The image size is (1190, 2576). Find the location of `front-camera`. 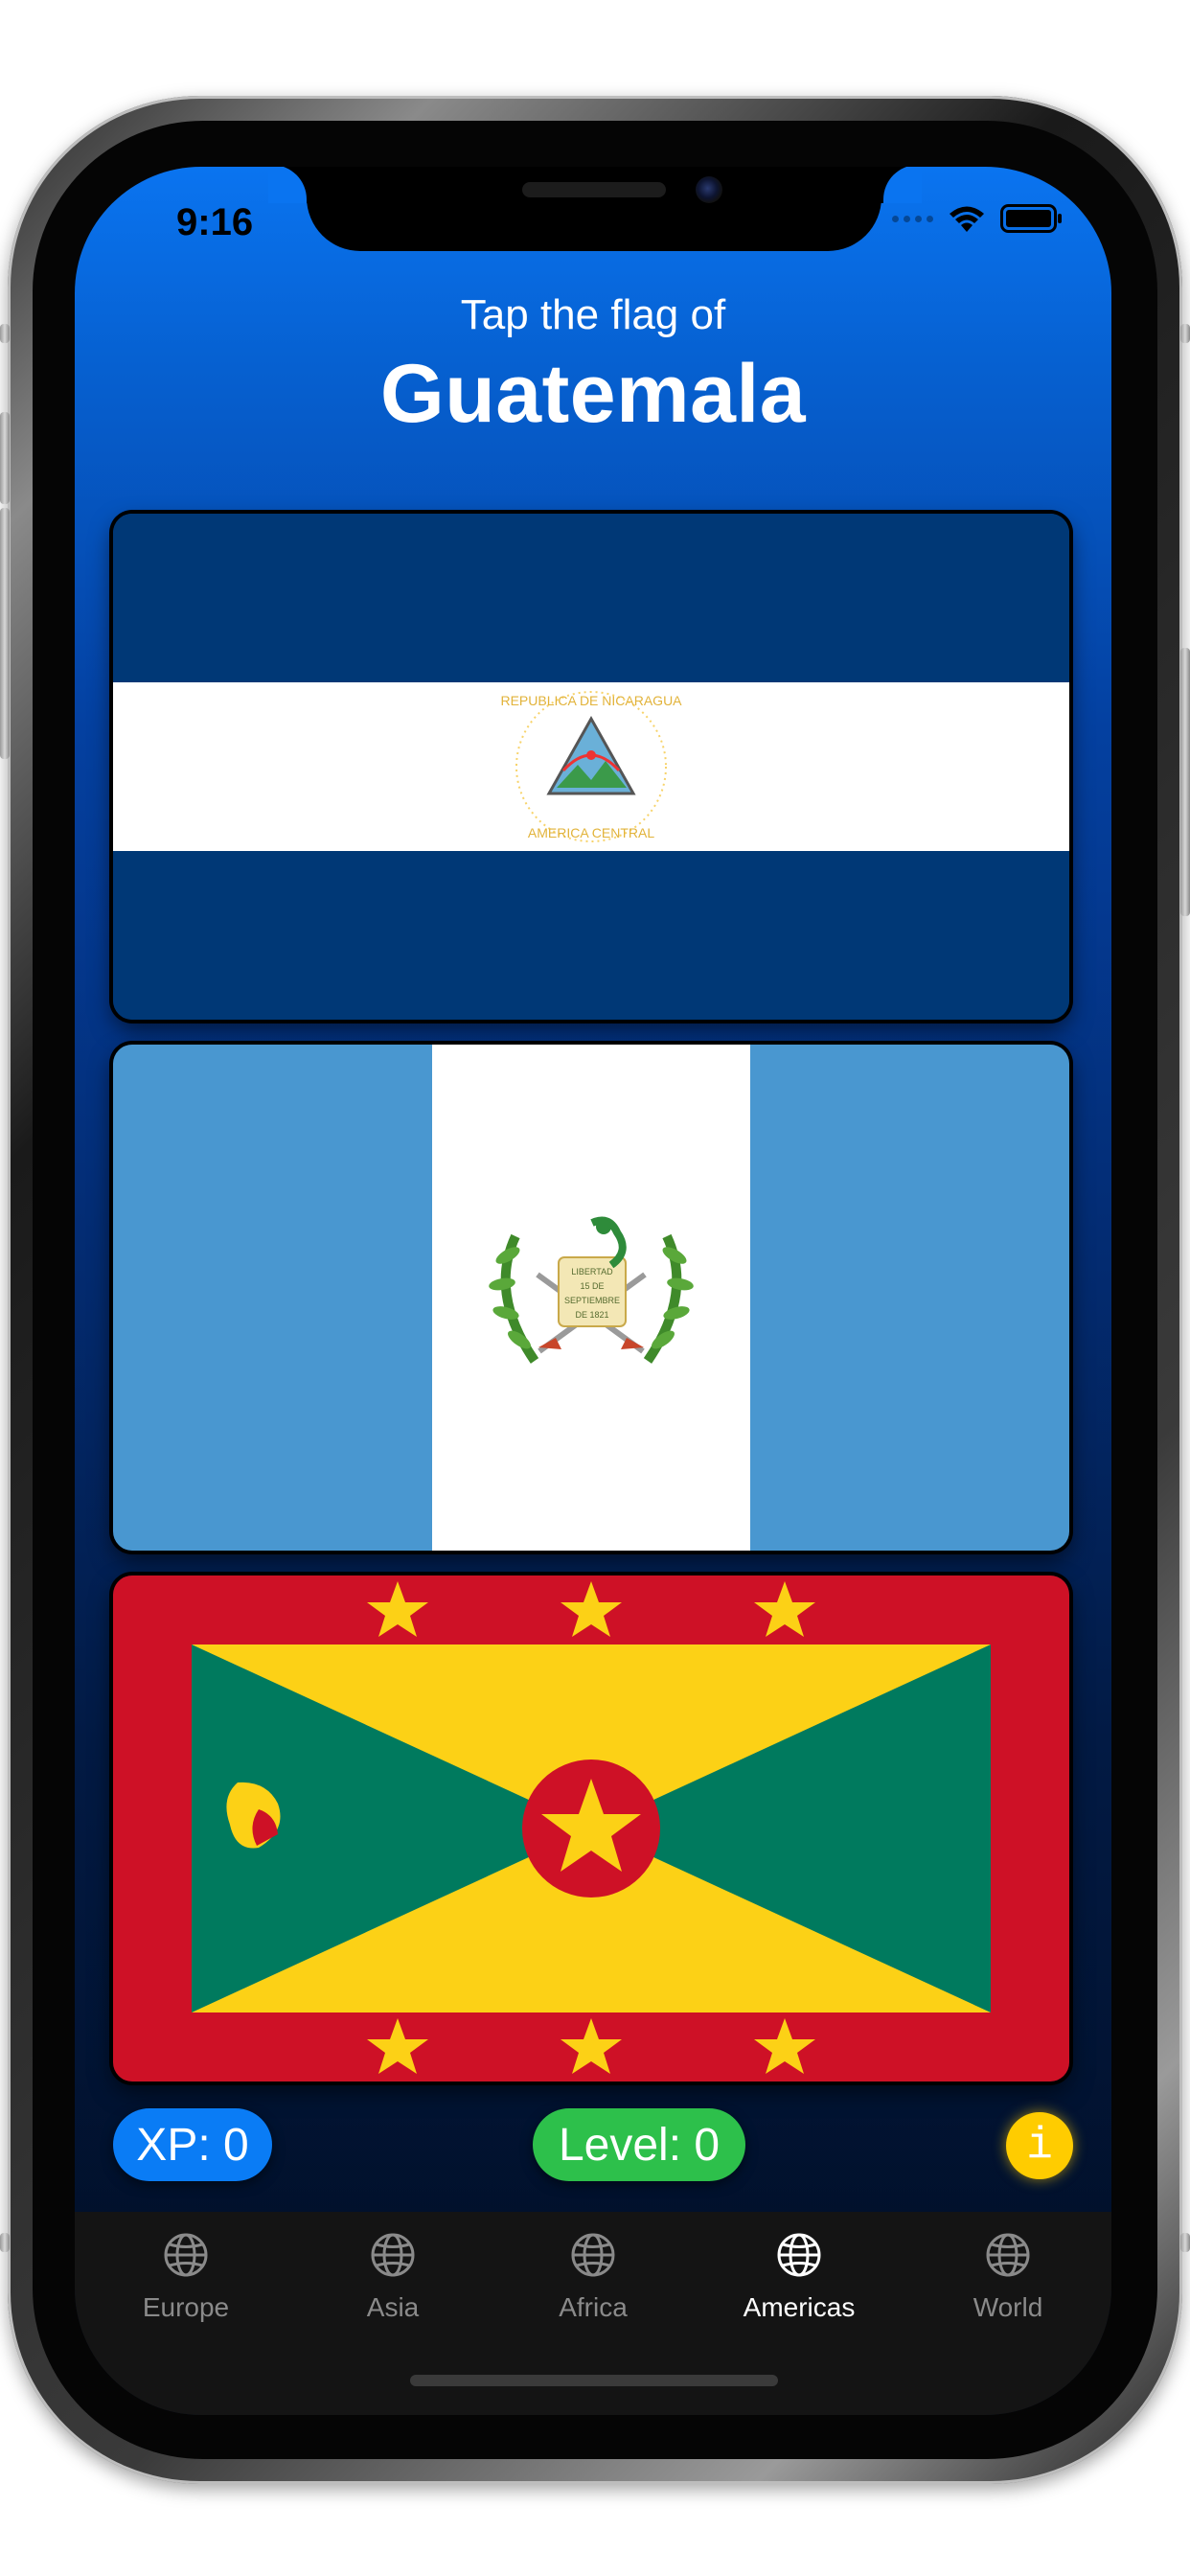

front-camera is located at coordinates (709, 189).